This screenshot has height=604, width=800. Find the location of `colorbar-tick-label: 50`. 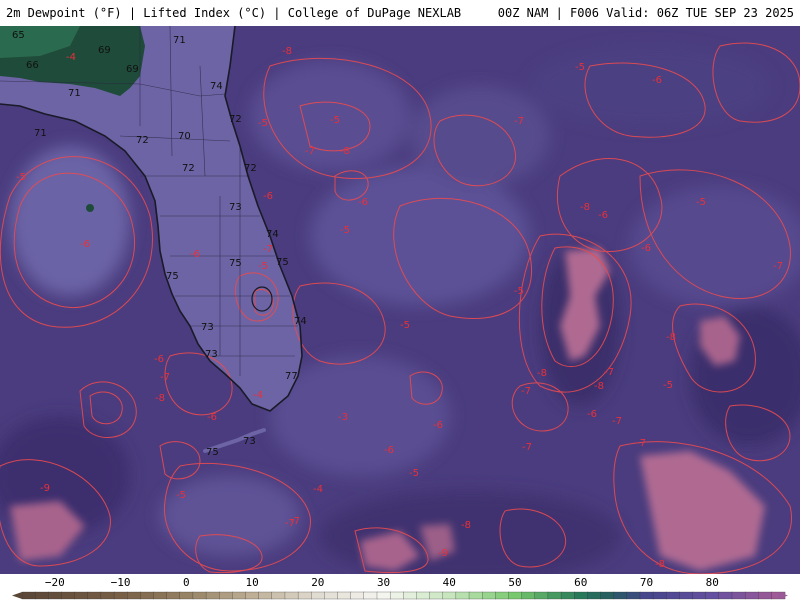

colorbar-tick-label: 50 is located at coordinates (514, 582).